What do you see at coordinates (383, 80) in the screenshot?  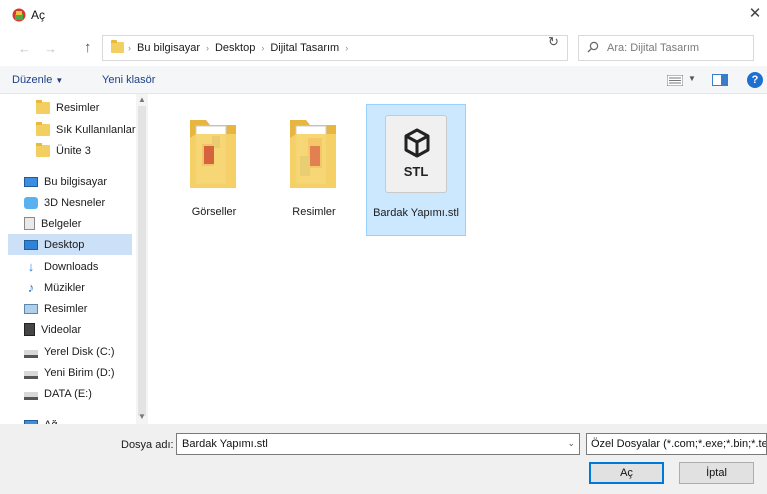 I see `command-bar: Düzenle ▼ Yeni klasör ▼ ?` at bounding box center [383, 80].